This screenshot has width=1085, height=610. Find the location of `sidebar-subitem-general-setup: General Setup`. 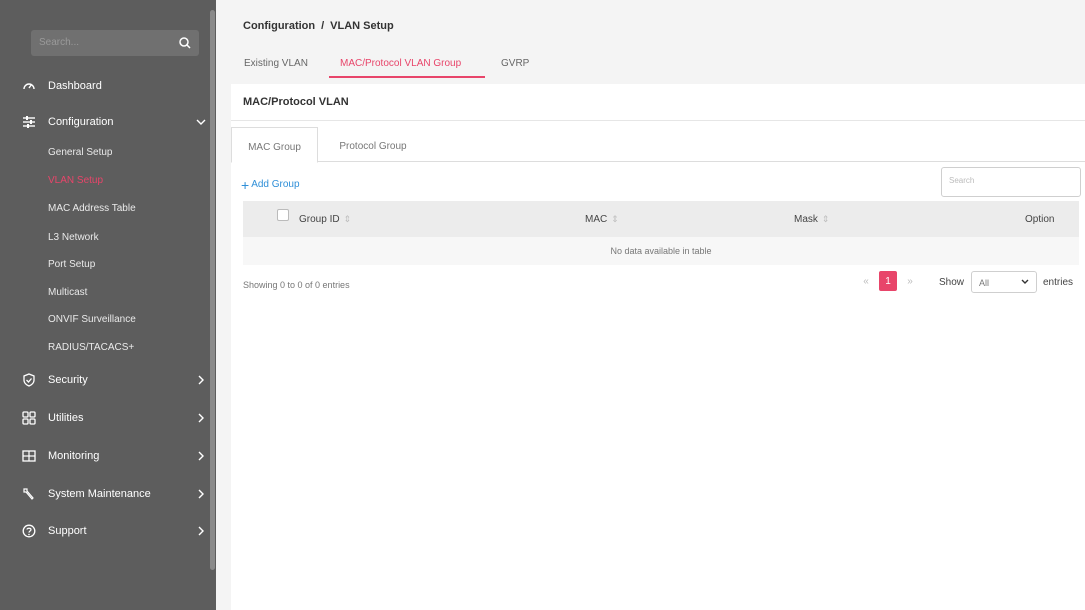

sidebar-subitem-general-setup: General Setup is located at coordinates (80, 152).